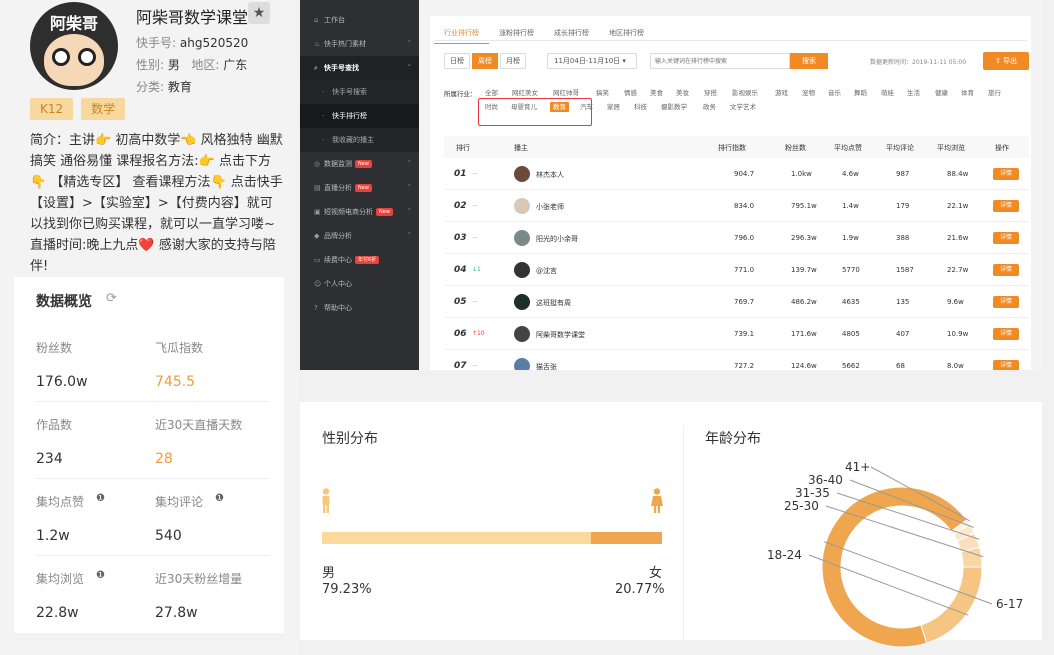 The image size is (1054, 655). Describe the element at coordinates (198, 595) in the screenshot. I see `stat-item: 近30天粉丝增量 27.8w` at that location.